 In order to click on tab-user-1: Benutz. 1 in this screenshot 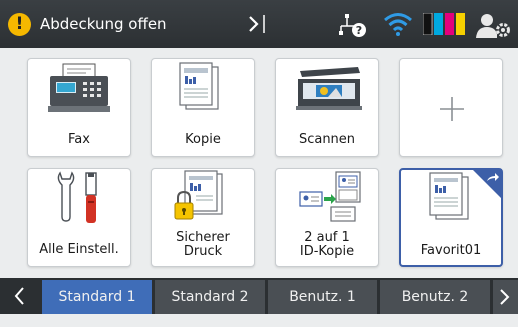, I will do `click(322, 297)`.